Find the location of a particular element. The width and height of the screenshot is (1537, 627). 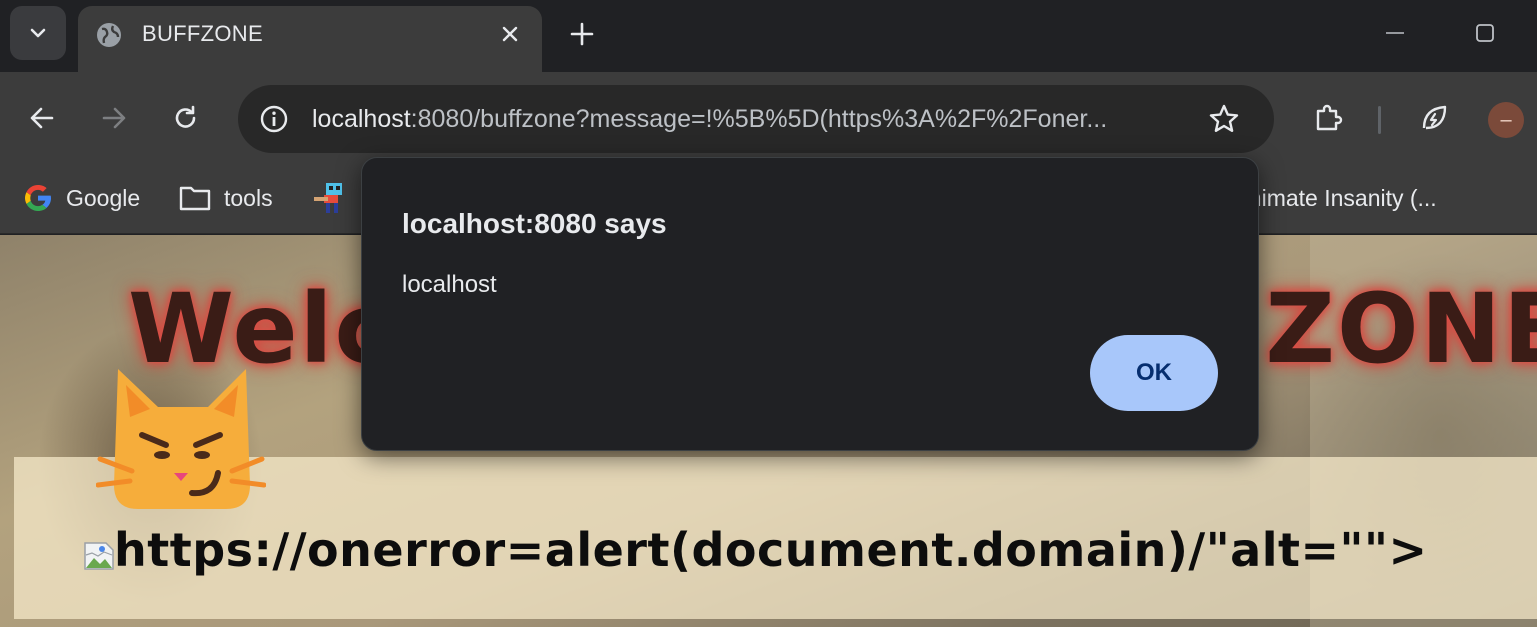

google-icon is located at coordinates (38, 198).